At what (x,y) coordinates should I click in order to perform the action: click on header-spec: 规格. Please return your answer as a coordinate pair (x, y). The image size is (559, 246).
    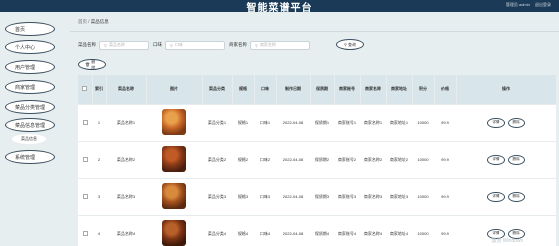
    Looking at the image, I should click on (243, 89).